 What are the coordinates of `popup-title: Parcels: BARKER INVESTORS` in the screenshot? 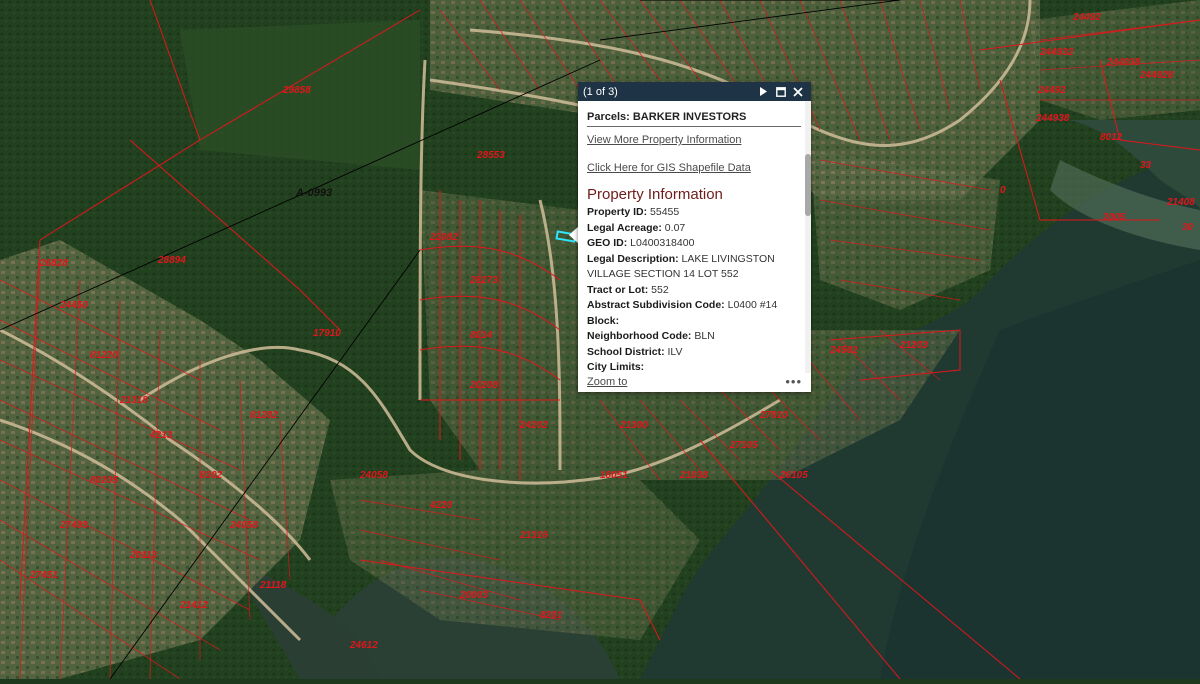 It's located at (694, 119).